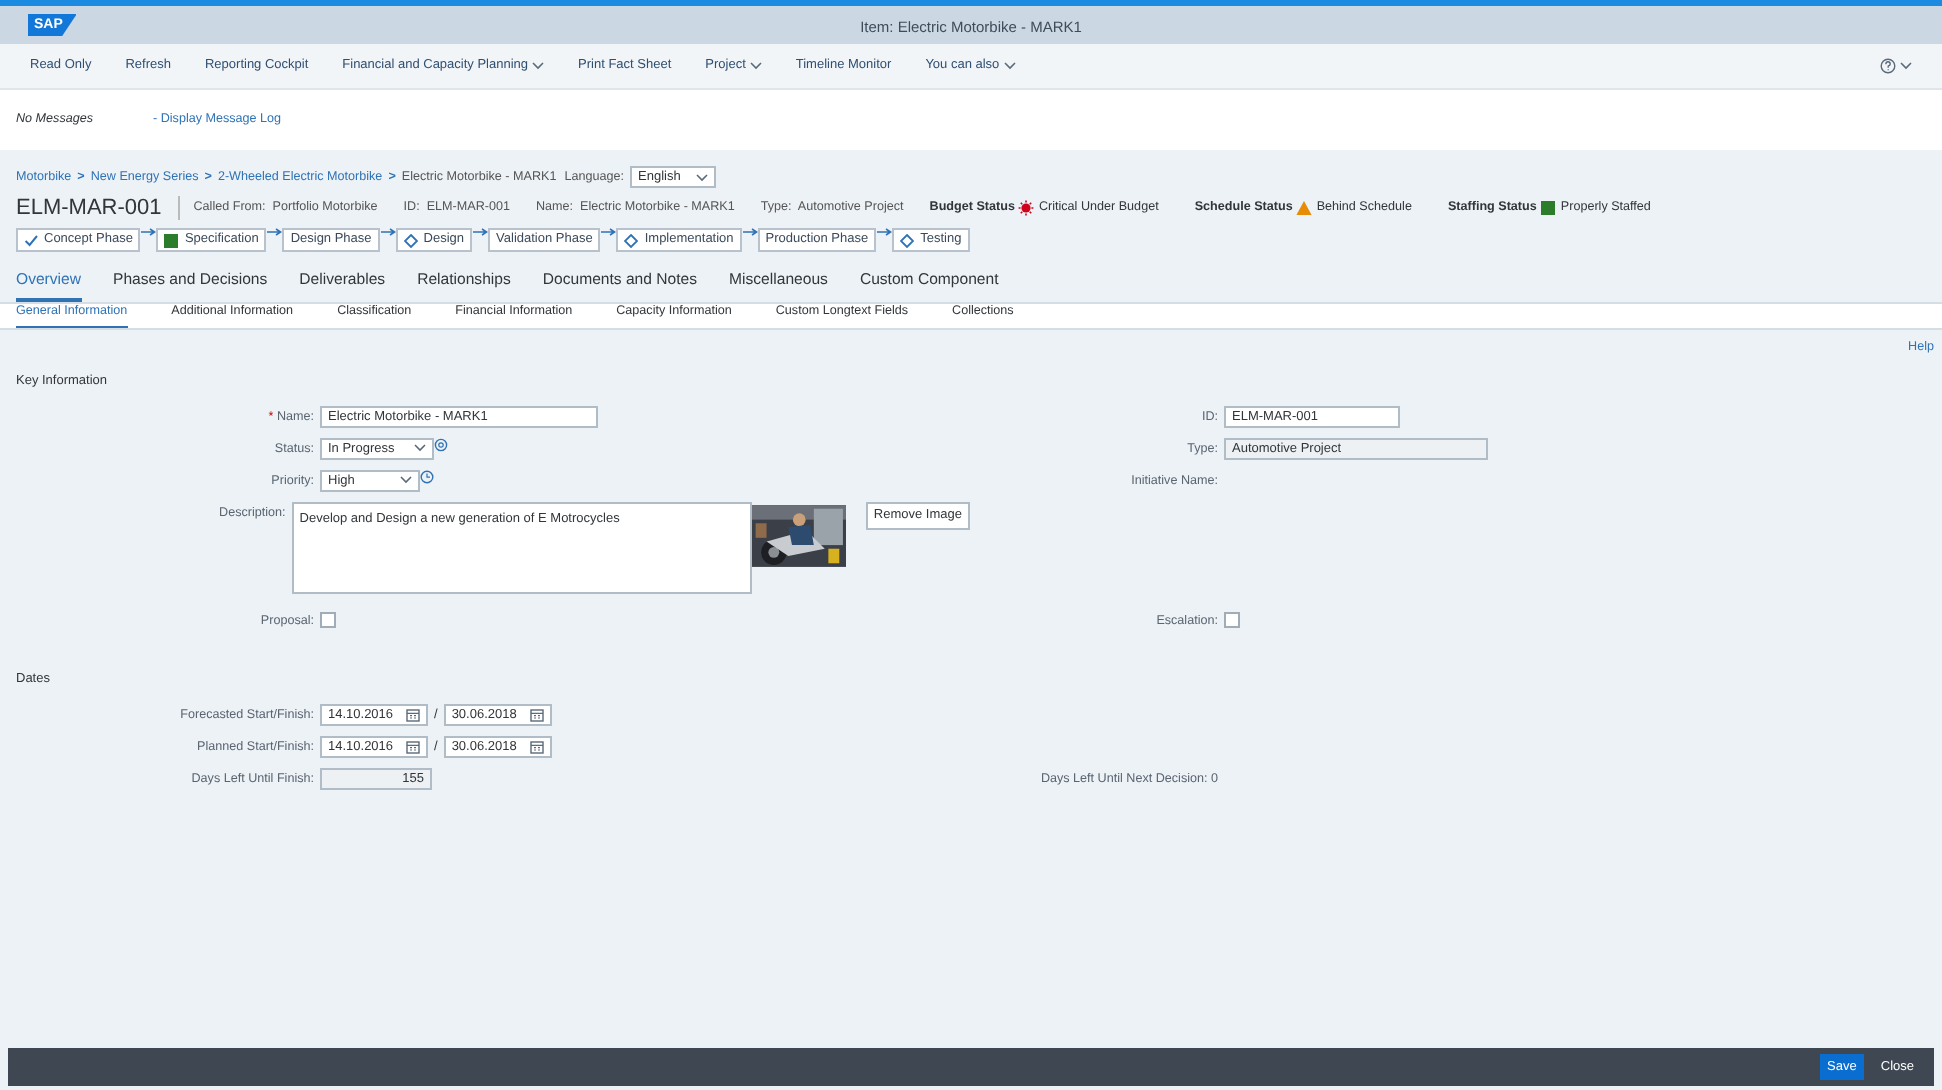 The width and height of the screenshot is (1942, 1090). What do you see at coordinates (328, 619) in the screenshot?
I see `proposal-checkbox` at bounding box center [328, 619].